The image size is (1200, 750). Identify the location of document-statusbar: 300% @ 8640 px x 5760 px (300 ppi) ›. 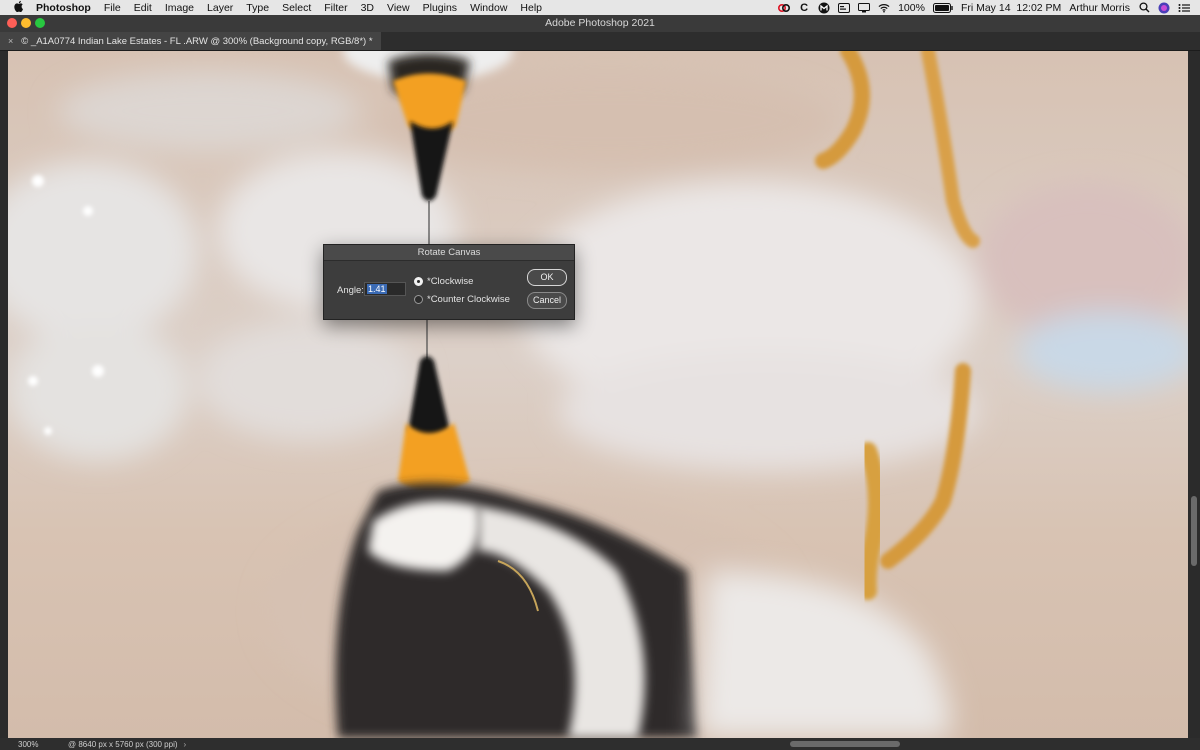
(600, 744).